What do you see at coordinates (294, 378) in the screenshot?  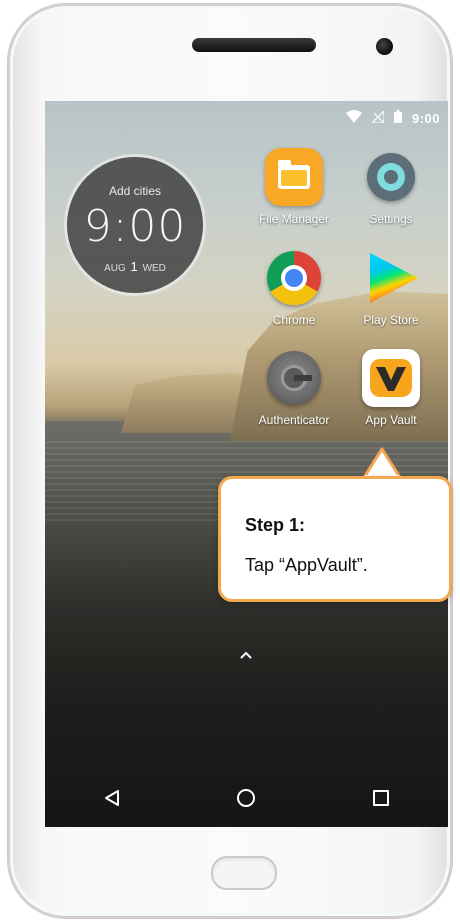 I see `authenticator-icon` at bounding box center [294, 378].